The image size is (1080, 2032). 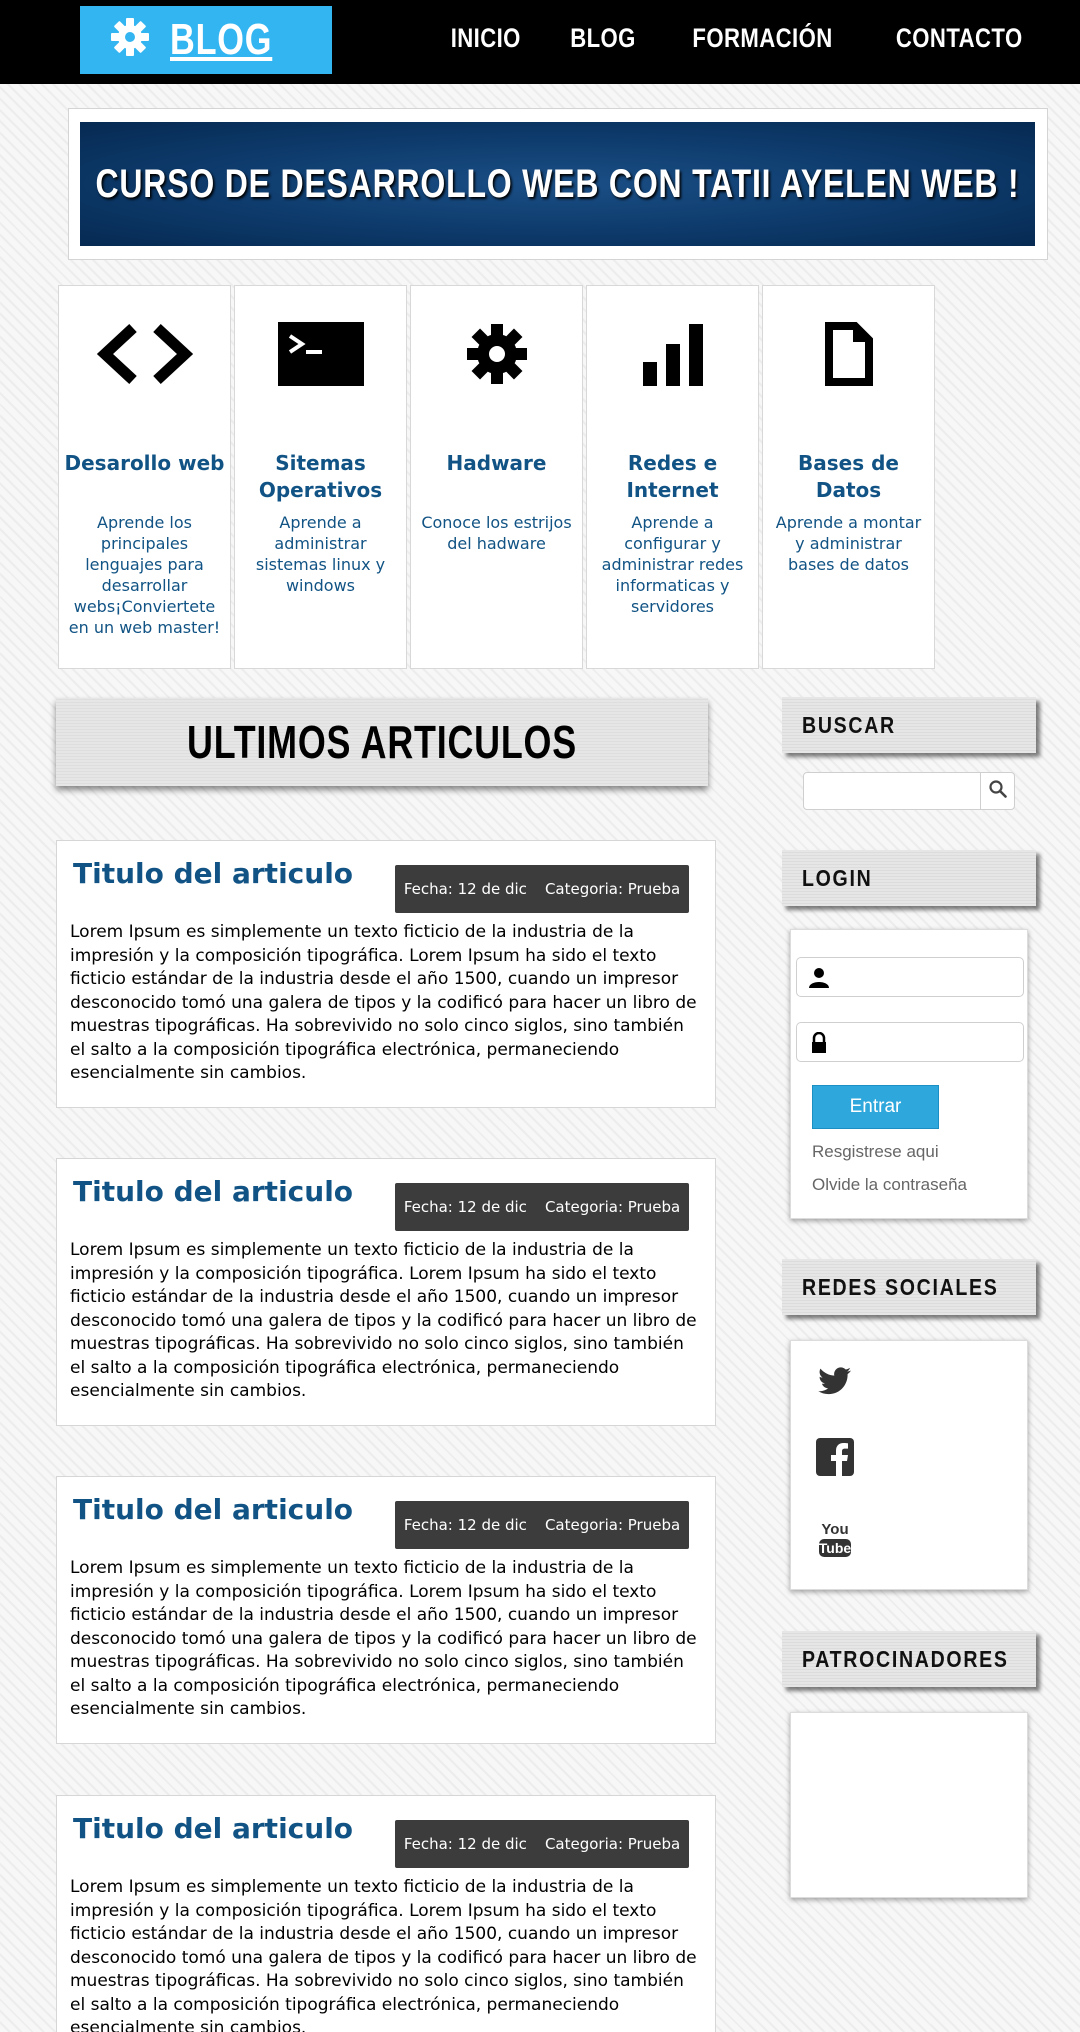 I want to click on sidebar-heading-label: REDES SOCIALES, so click(x=900, y=1286).